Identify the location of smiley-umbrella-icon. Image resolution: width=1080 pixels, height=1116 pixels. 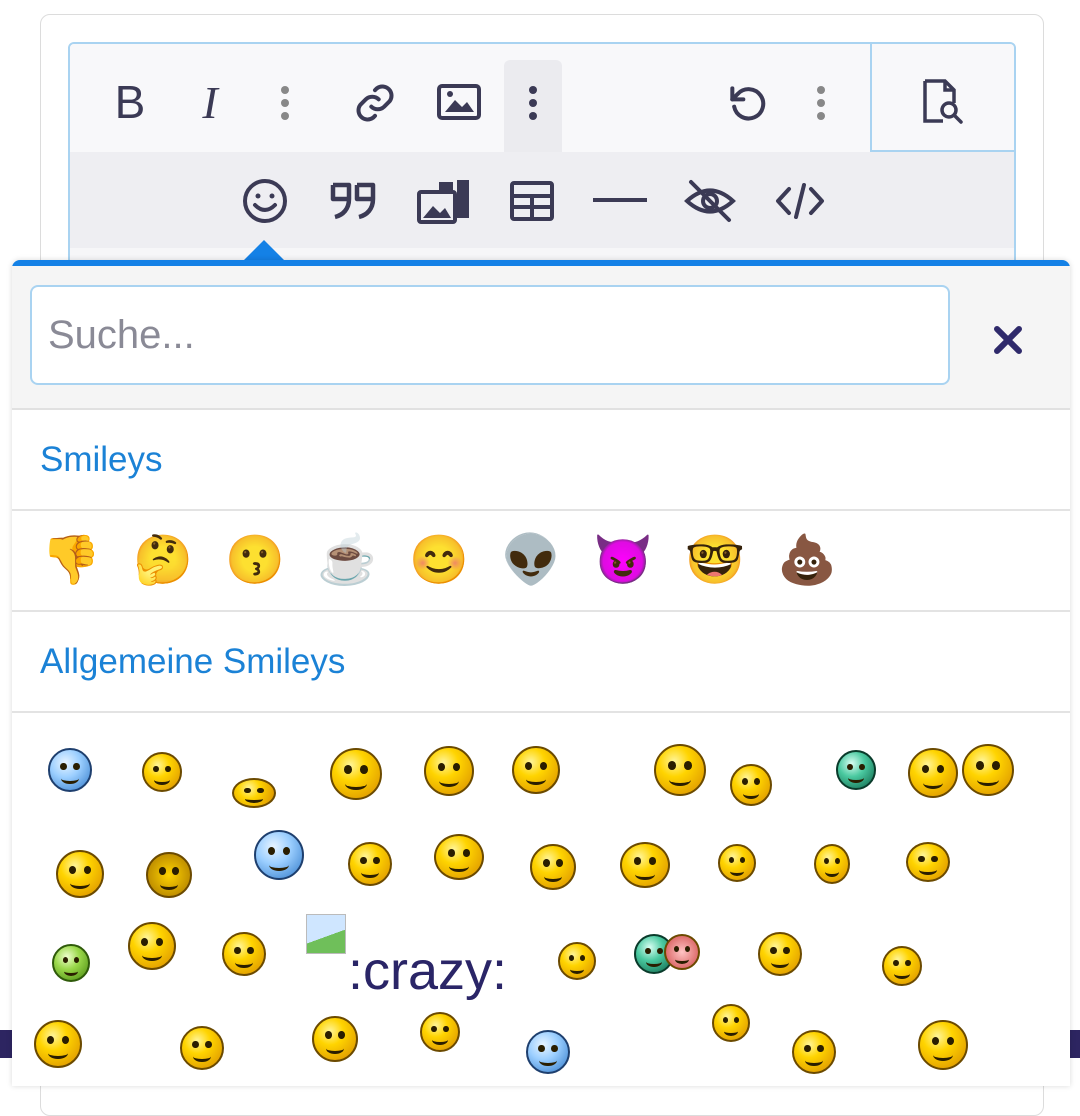
(751, 785).